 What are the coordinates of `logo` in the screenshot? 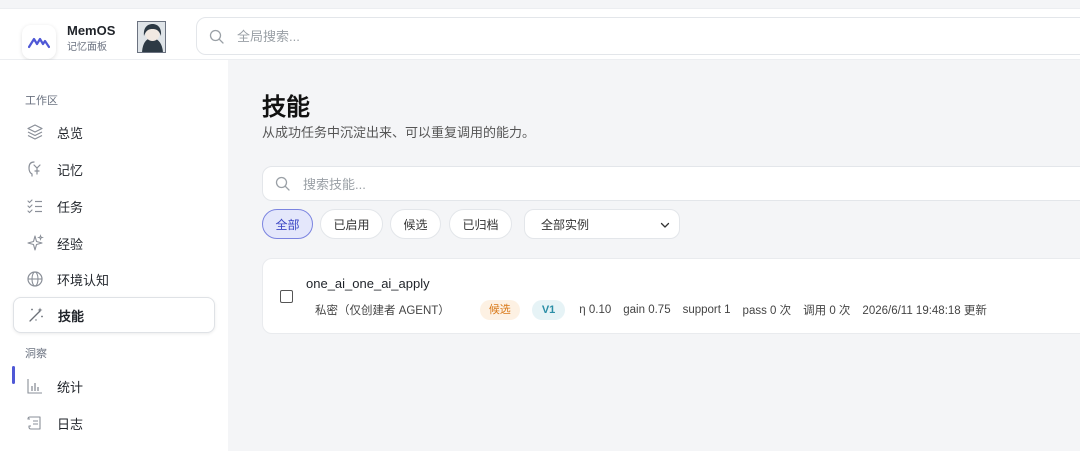 It's located at (39, 42).